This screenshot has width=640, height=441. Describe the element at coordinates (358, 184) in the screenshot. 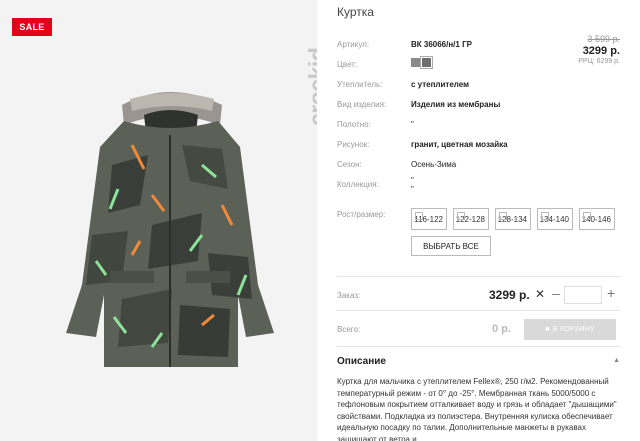

I see `spec-label-collection: Коллекция:` at that location.